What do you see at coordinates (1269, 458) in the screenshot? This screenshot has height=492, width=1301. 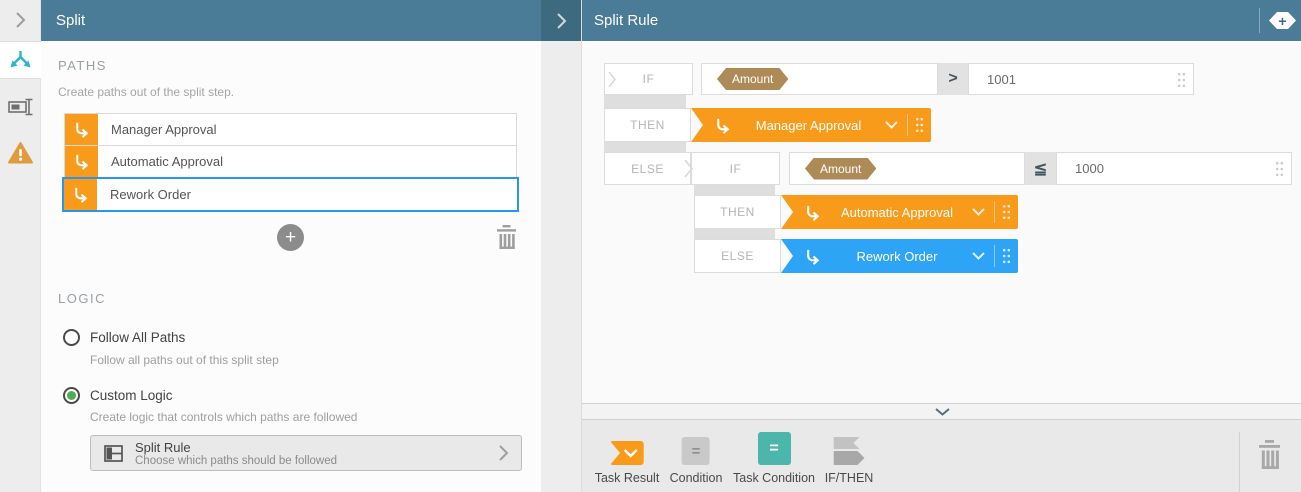 I see `delete-rule-trash-icon` at bounding box center [1269, 458].